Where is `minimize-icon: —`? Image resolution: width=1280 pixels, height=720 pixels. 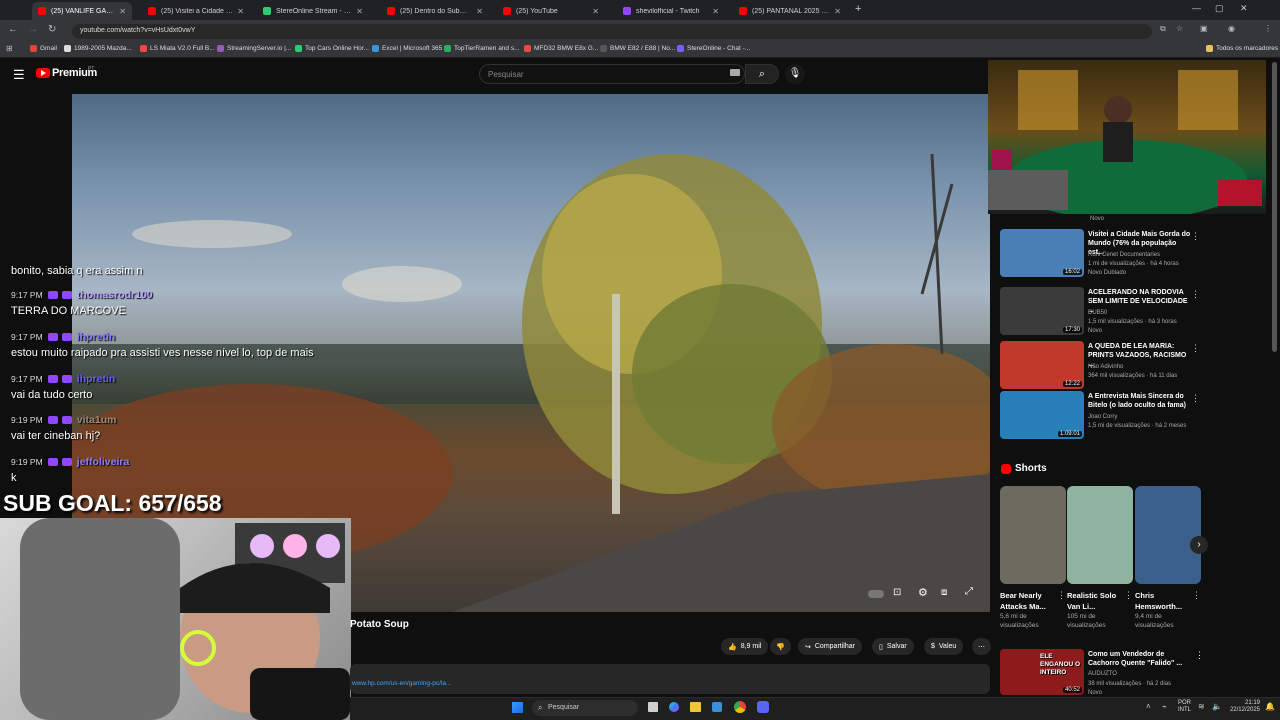
minimize-icon: — is located at coordinates (1196, 8).